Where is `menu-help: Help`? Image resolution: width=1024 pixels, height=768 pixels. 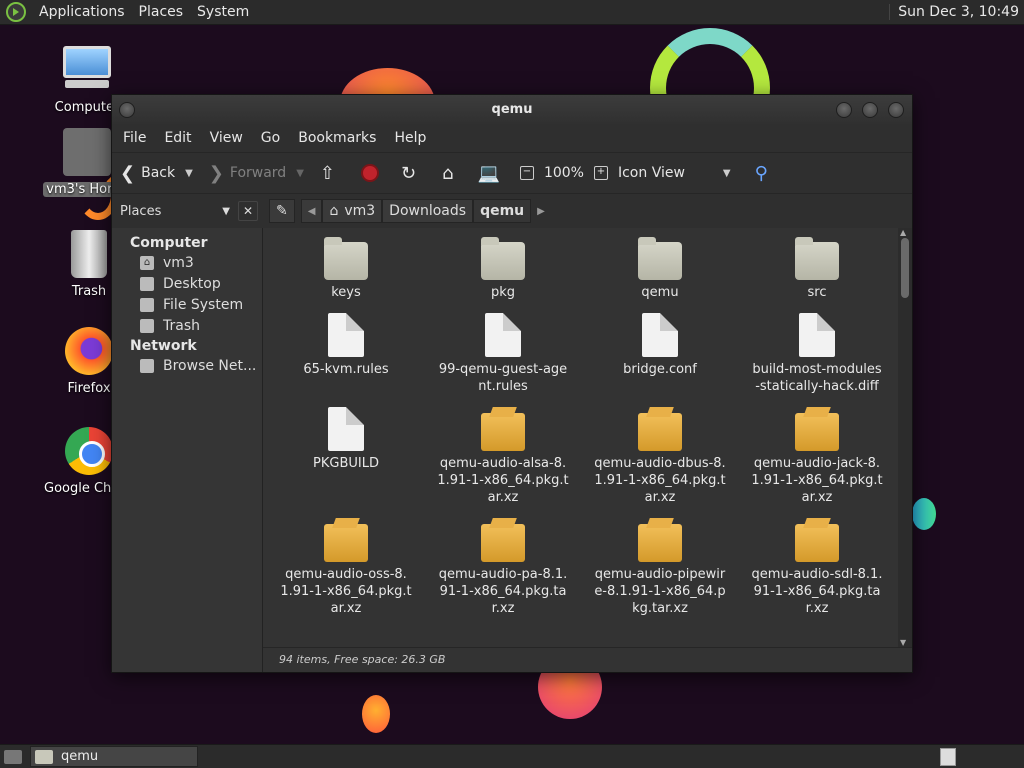
menu-help: Help is located at coordinates (410, 138).